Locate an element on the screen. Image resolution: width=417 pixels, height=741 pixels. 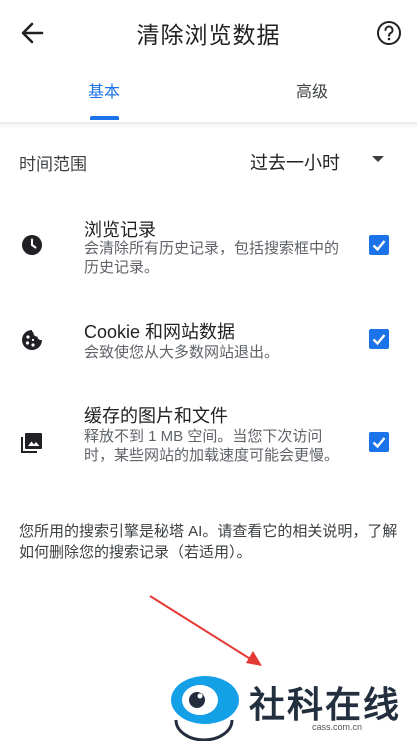
watermark-text: 社科在线 is located at coordinates (325, 705).